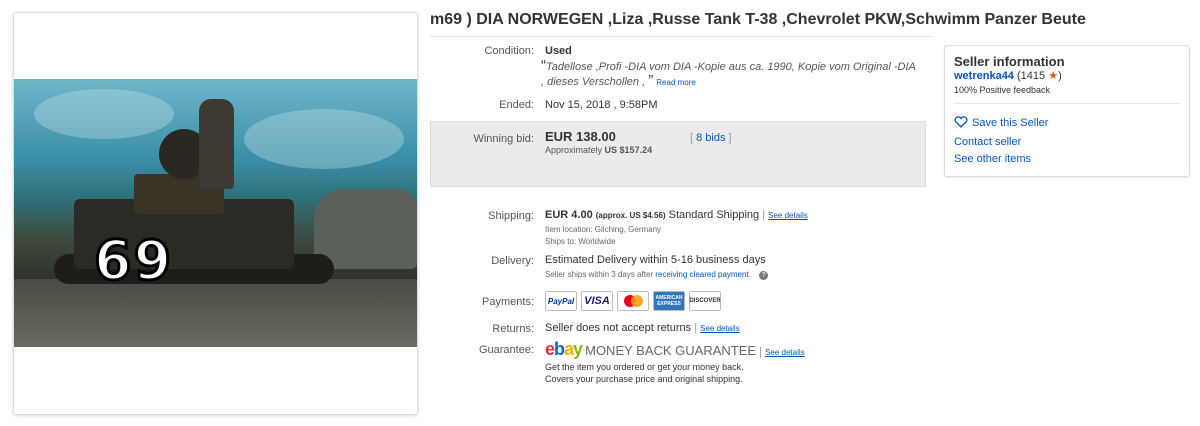 This screenshot has height=426, width=1200. What do you see at coordinates (705, 301) in the screenshot?
I see `discover-icon: DISCOVER` at bounding box center [705, 301].